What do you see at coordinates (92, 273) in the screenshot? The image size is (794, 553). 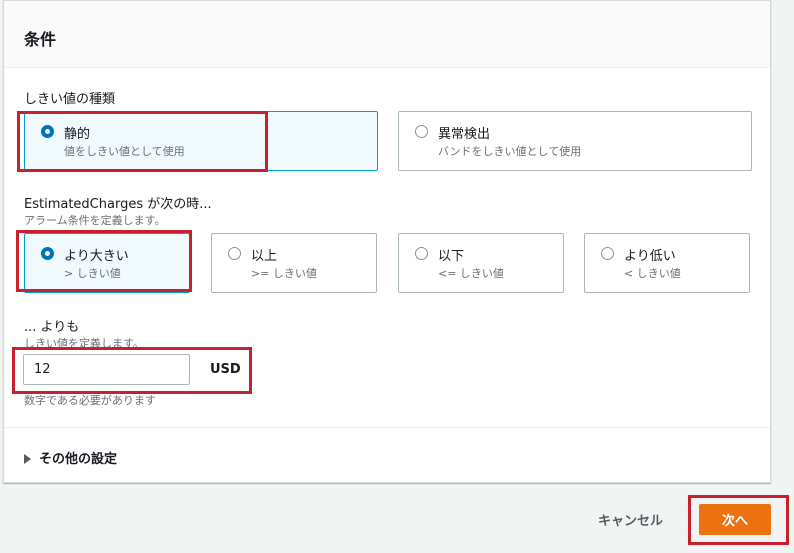 I see `greater-desc: > しきい値` at bounding box center [92, 273].